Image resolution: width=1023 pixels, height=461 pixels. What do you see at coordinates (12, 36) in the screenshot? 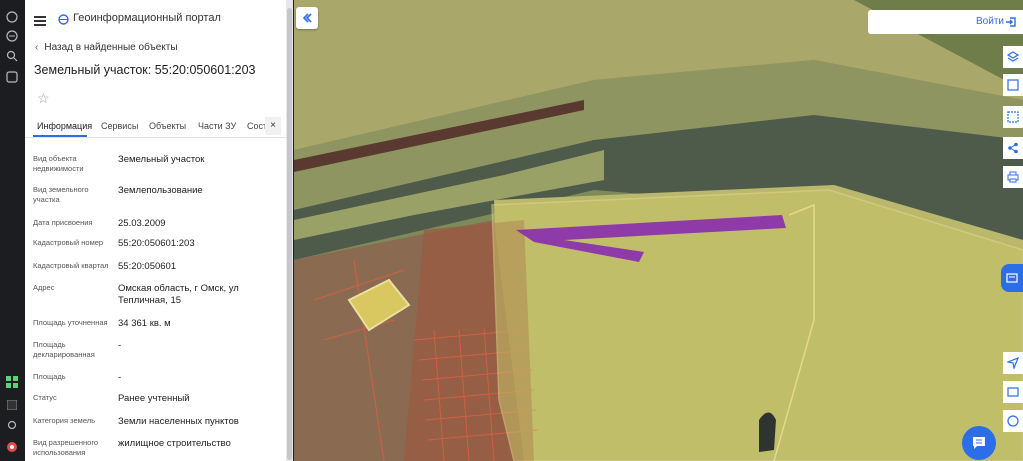
I see `layers-icon` at bounding box center [12, 36].